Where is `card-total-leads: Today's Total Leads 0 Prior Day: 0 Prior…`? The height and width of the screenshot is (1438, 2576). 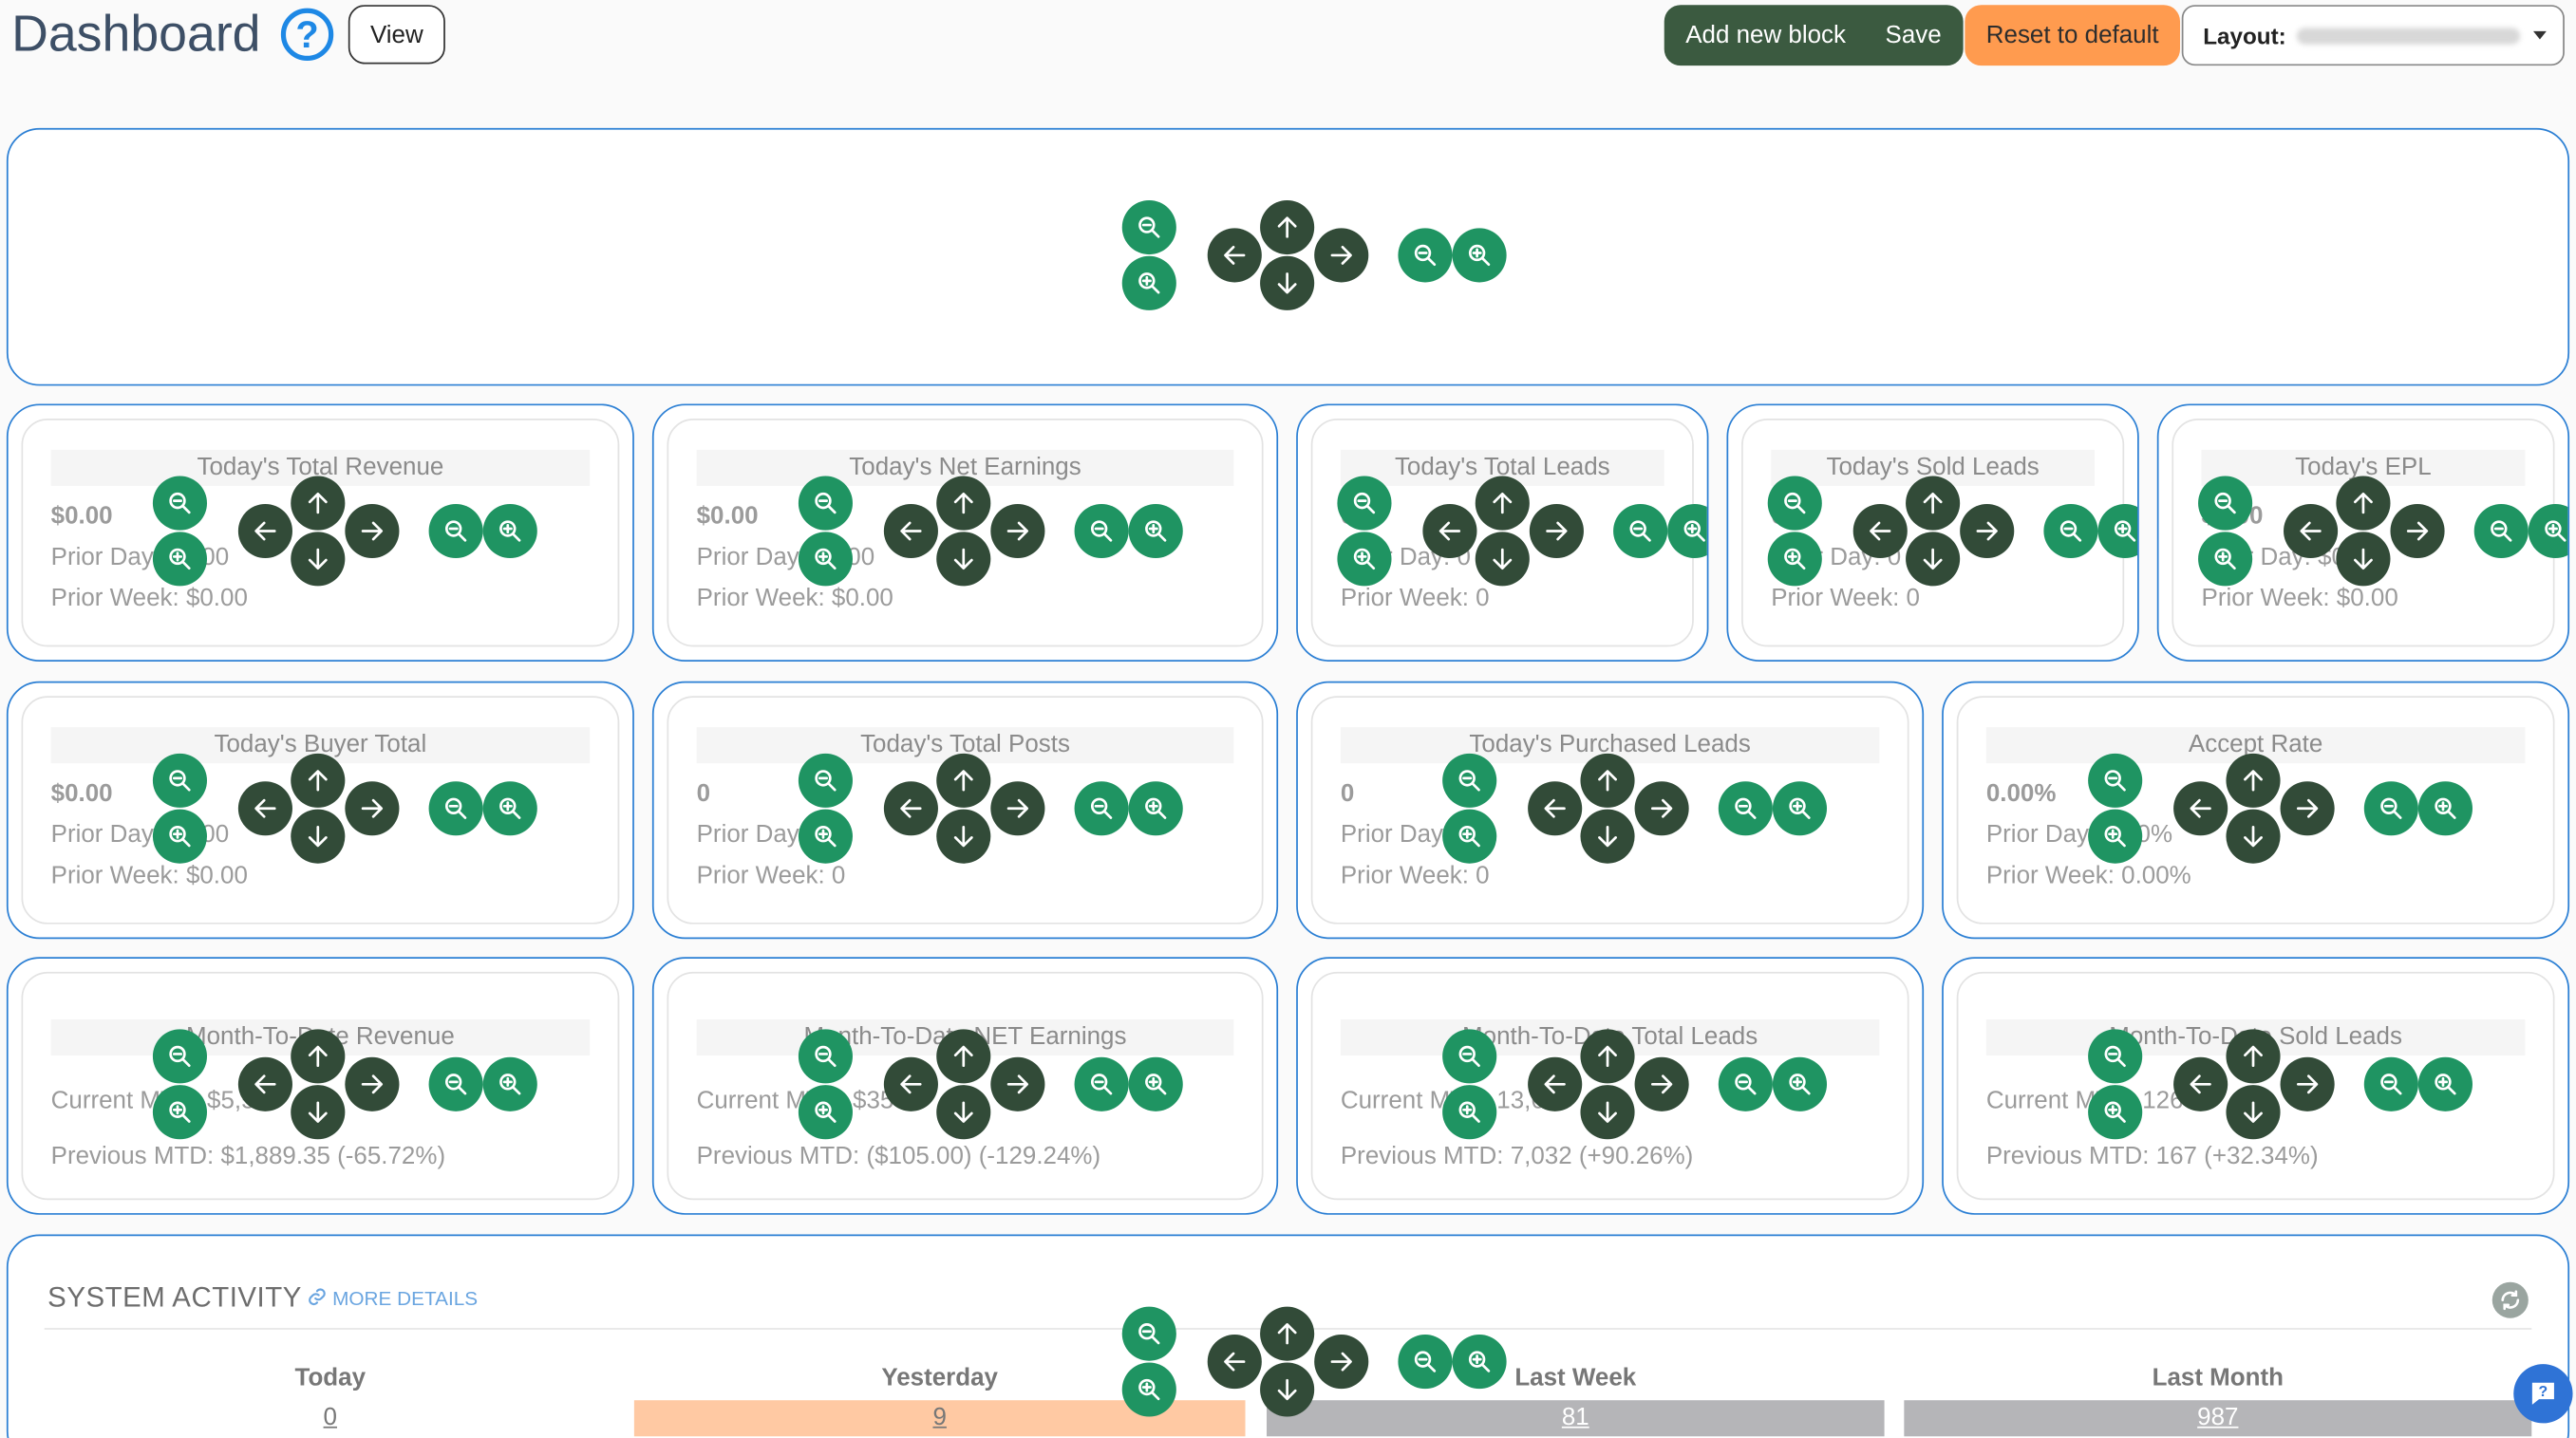
card-total-leads: Today's Total Leads 0 Prior Day: 0 Prior… is located at coordinates (1502, 532).